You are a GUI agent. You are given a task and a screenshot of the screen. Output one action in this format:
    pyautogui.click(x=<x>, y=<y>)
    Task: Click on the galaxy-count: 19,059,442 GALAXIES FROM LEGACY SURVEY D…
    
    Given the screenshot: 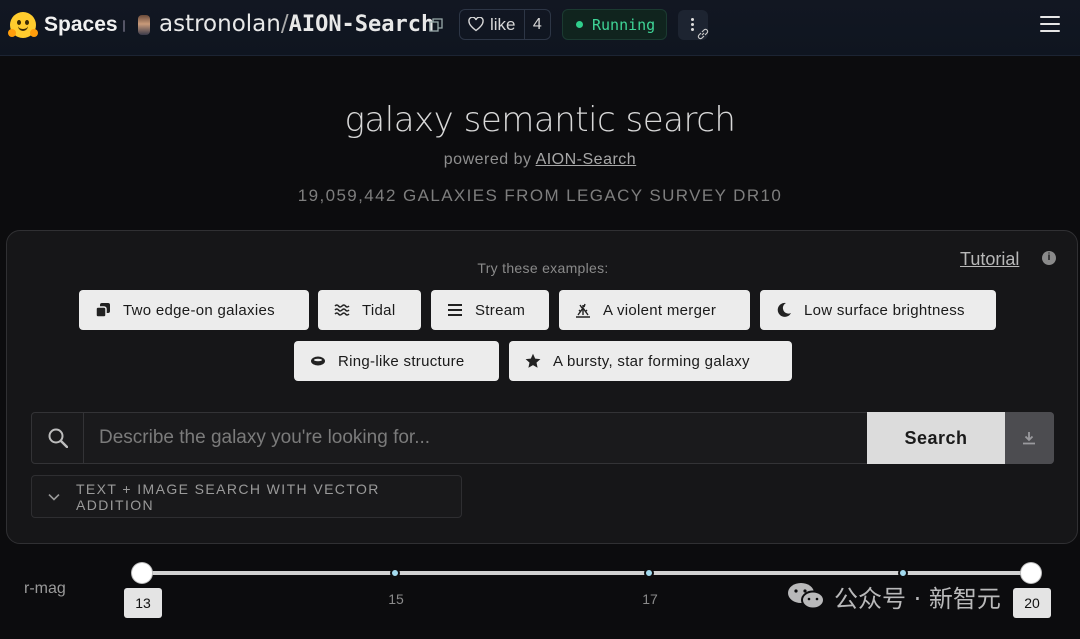 What is the action you would take?
    pyautogui.click(x=540, y=195)
    